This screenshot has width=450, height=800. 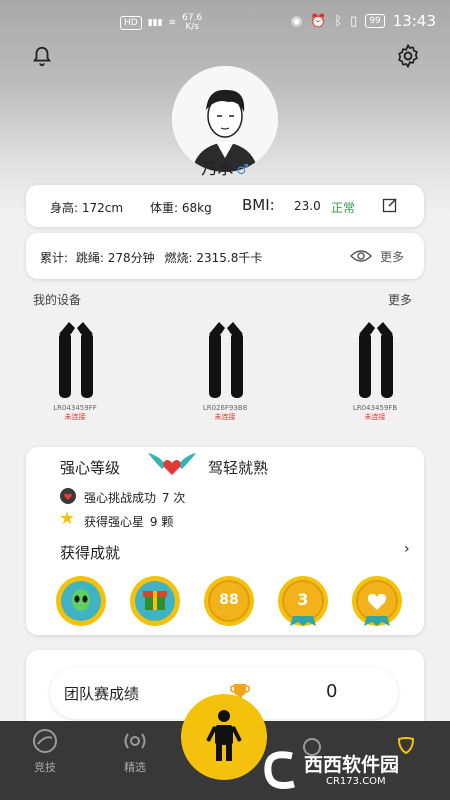 I want to click on jumping-person-icon, so click(x=224, y=735).